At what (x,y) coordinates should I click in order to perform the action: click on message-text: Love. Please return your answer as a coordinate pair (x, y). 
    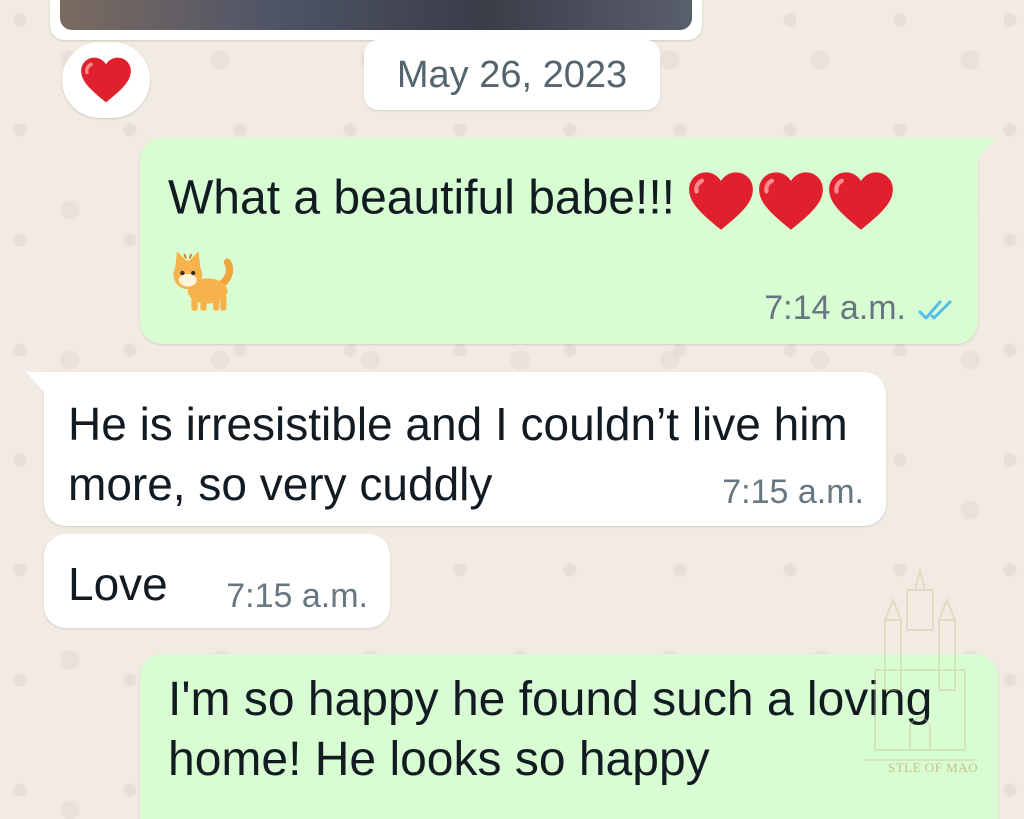
    Looking at the image, I should click on (118, 584).